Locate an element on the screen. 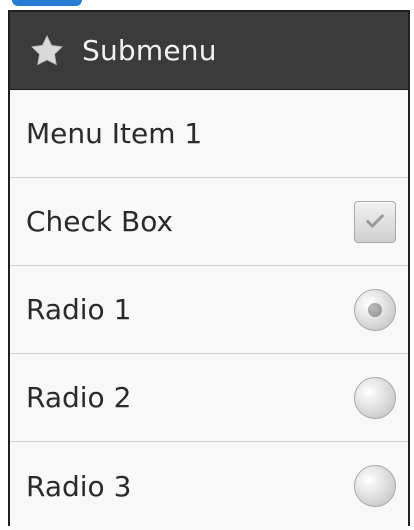  radio-2-label: Radio 2 is located at coordinates (79, 397).